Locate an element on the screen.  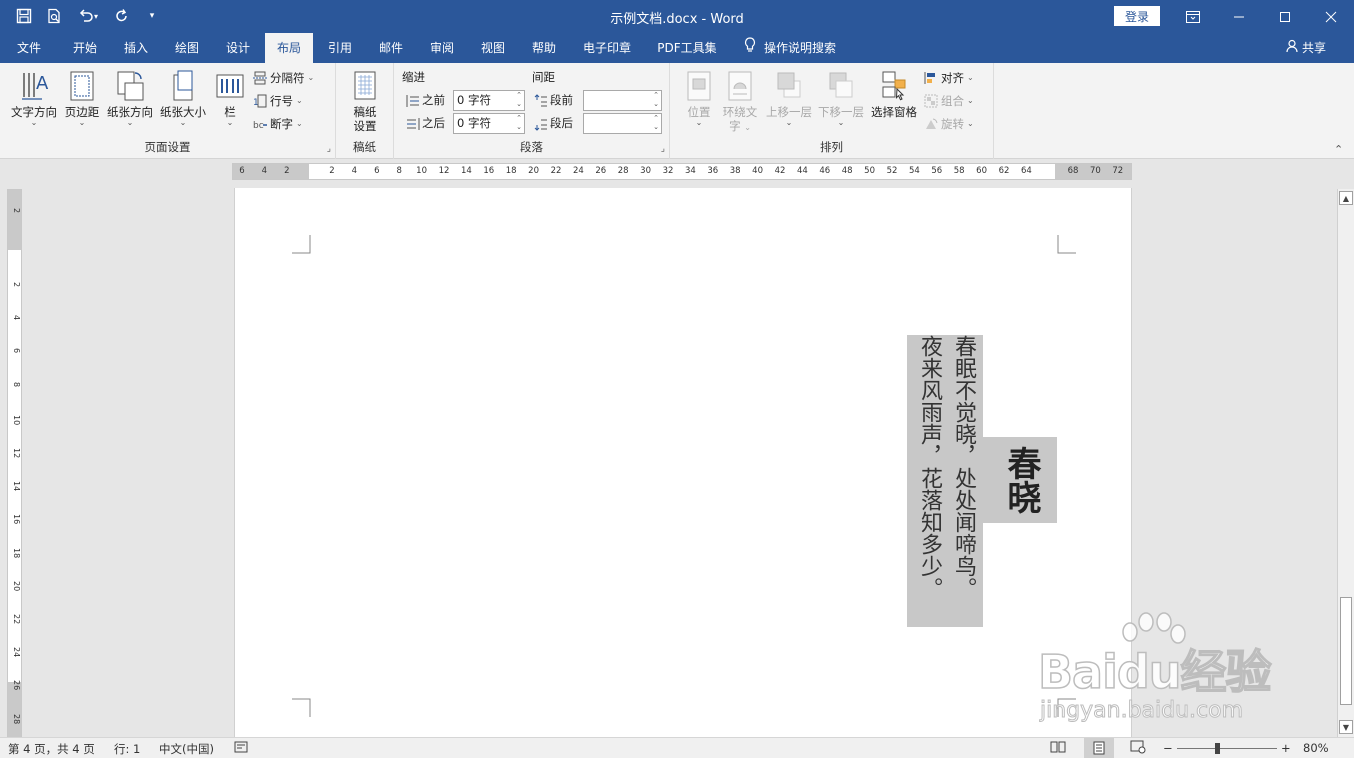
tab-pdf-tools: PDF工具集 is located at coordinates (687, 48).